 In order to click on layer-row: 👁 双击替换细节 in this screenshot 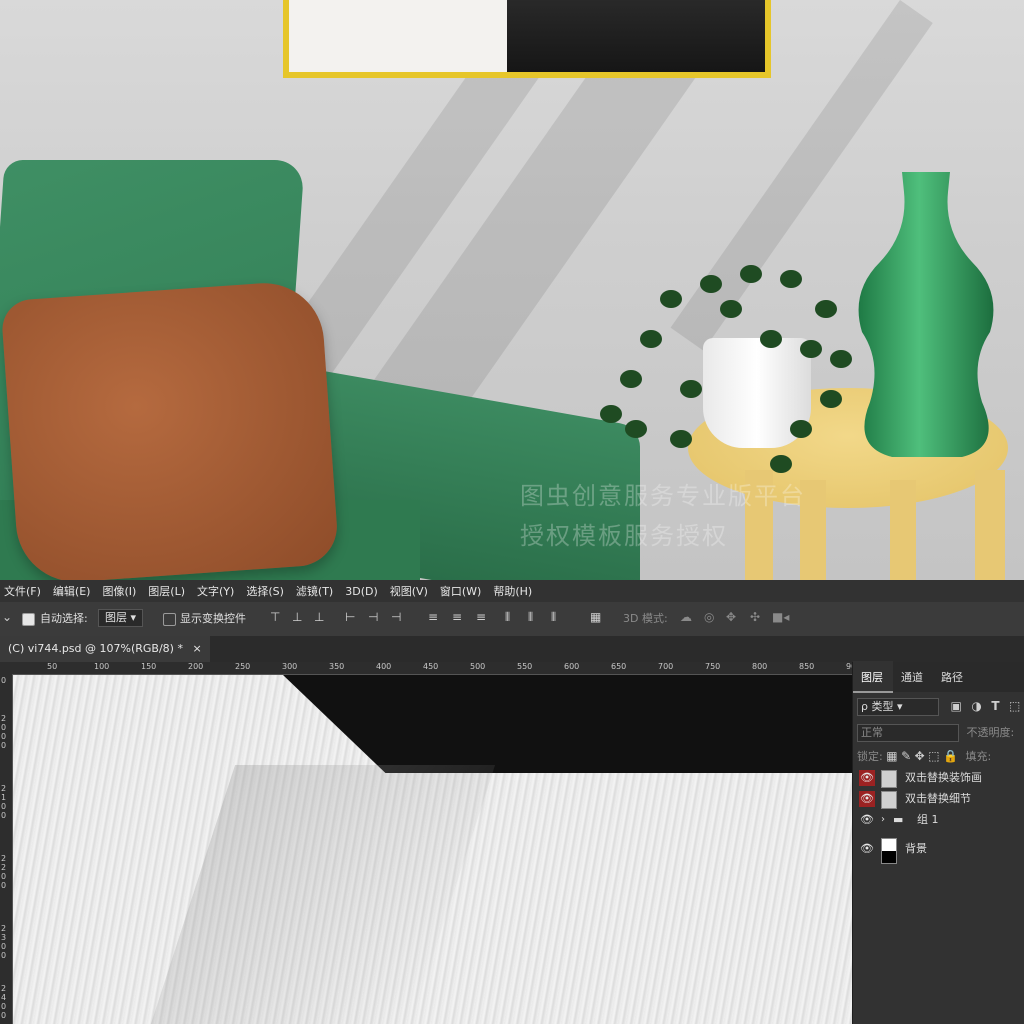, I will do `click(938, 799)`.